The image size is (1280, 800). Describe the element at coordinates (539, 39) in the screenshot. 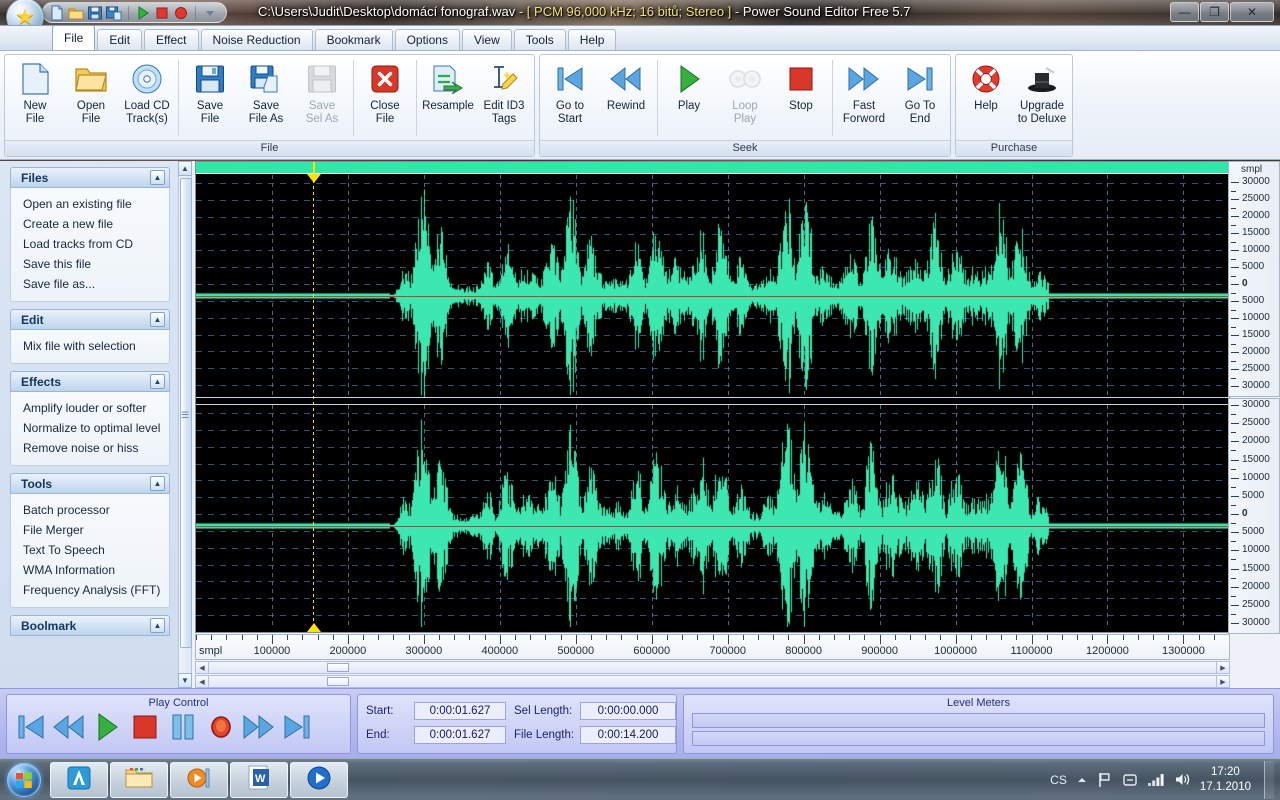

I see `tab-tools: Tools` at that location.